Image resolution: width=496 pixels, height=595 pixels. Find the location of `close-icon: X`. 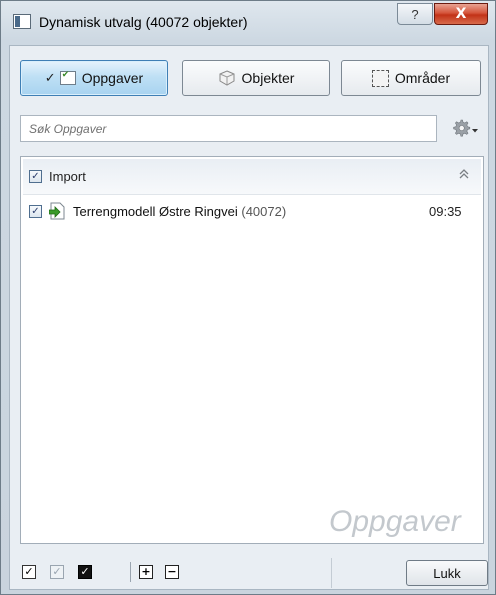

close-icon: X is located at coordinates (461, 14).